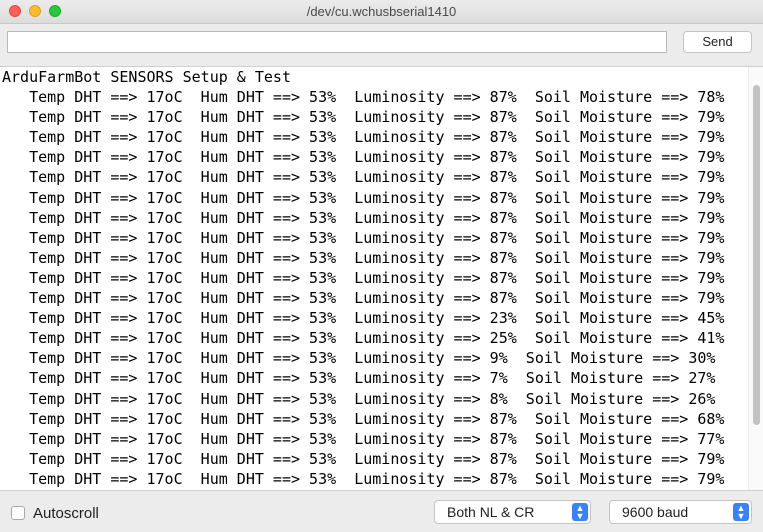 The height and width of the screenshot is (532, 763). What do you see at coordinates (66, 513) in the screenshot?
I see `autoscroll-label: Autoscroll` at bounding box center [66, 513].